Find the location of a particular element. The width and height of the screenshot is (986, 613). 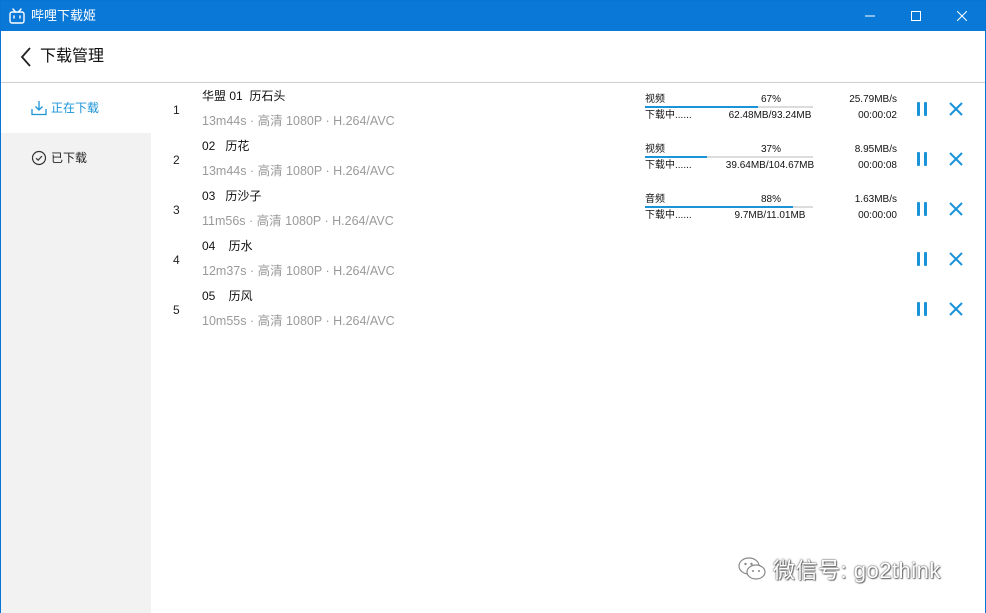

sidebar-item-label: 已下载 is located at coordinates (69, 158).